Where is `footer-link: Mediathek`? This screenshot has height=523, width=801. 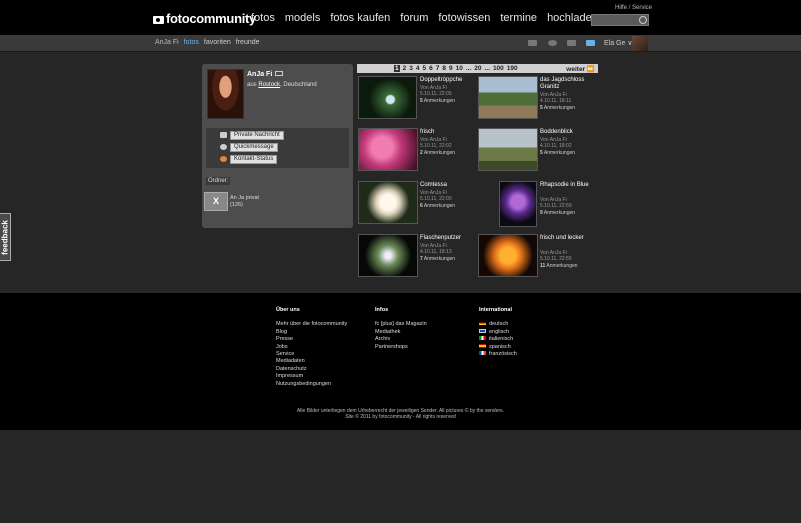
footer-link: Mediathek is located at coordinates (401, 332).